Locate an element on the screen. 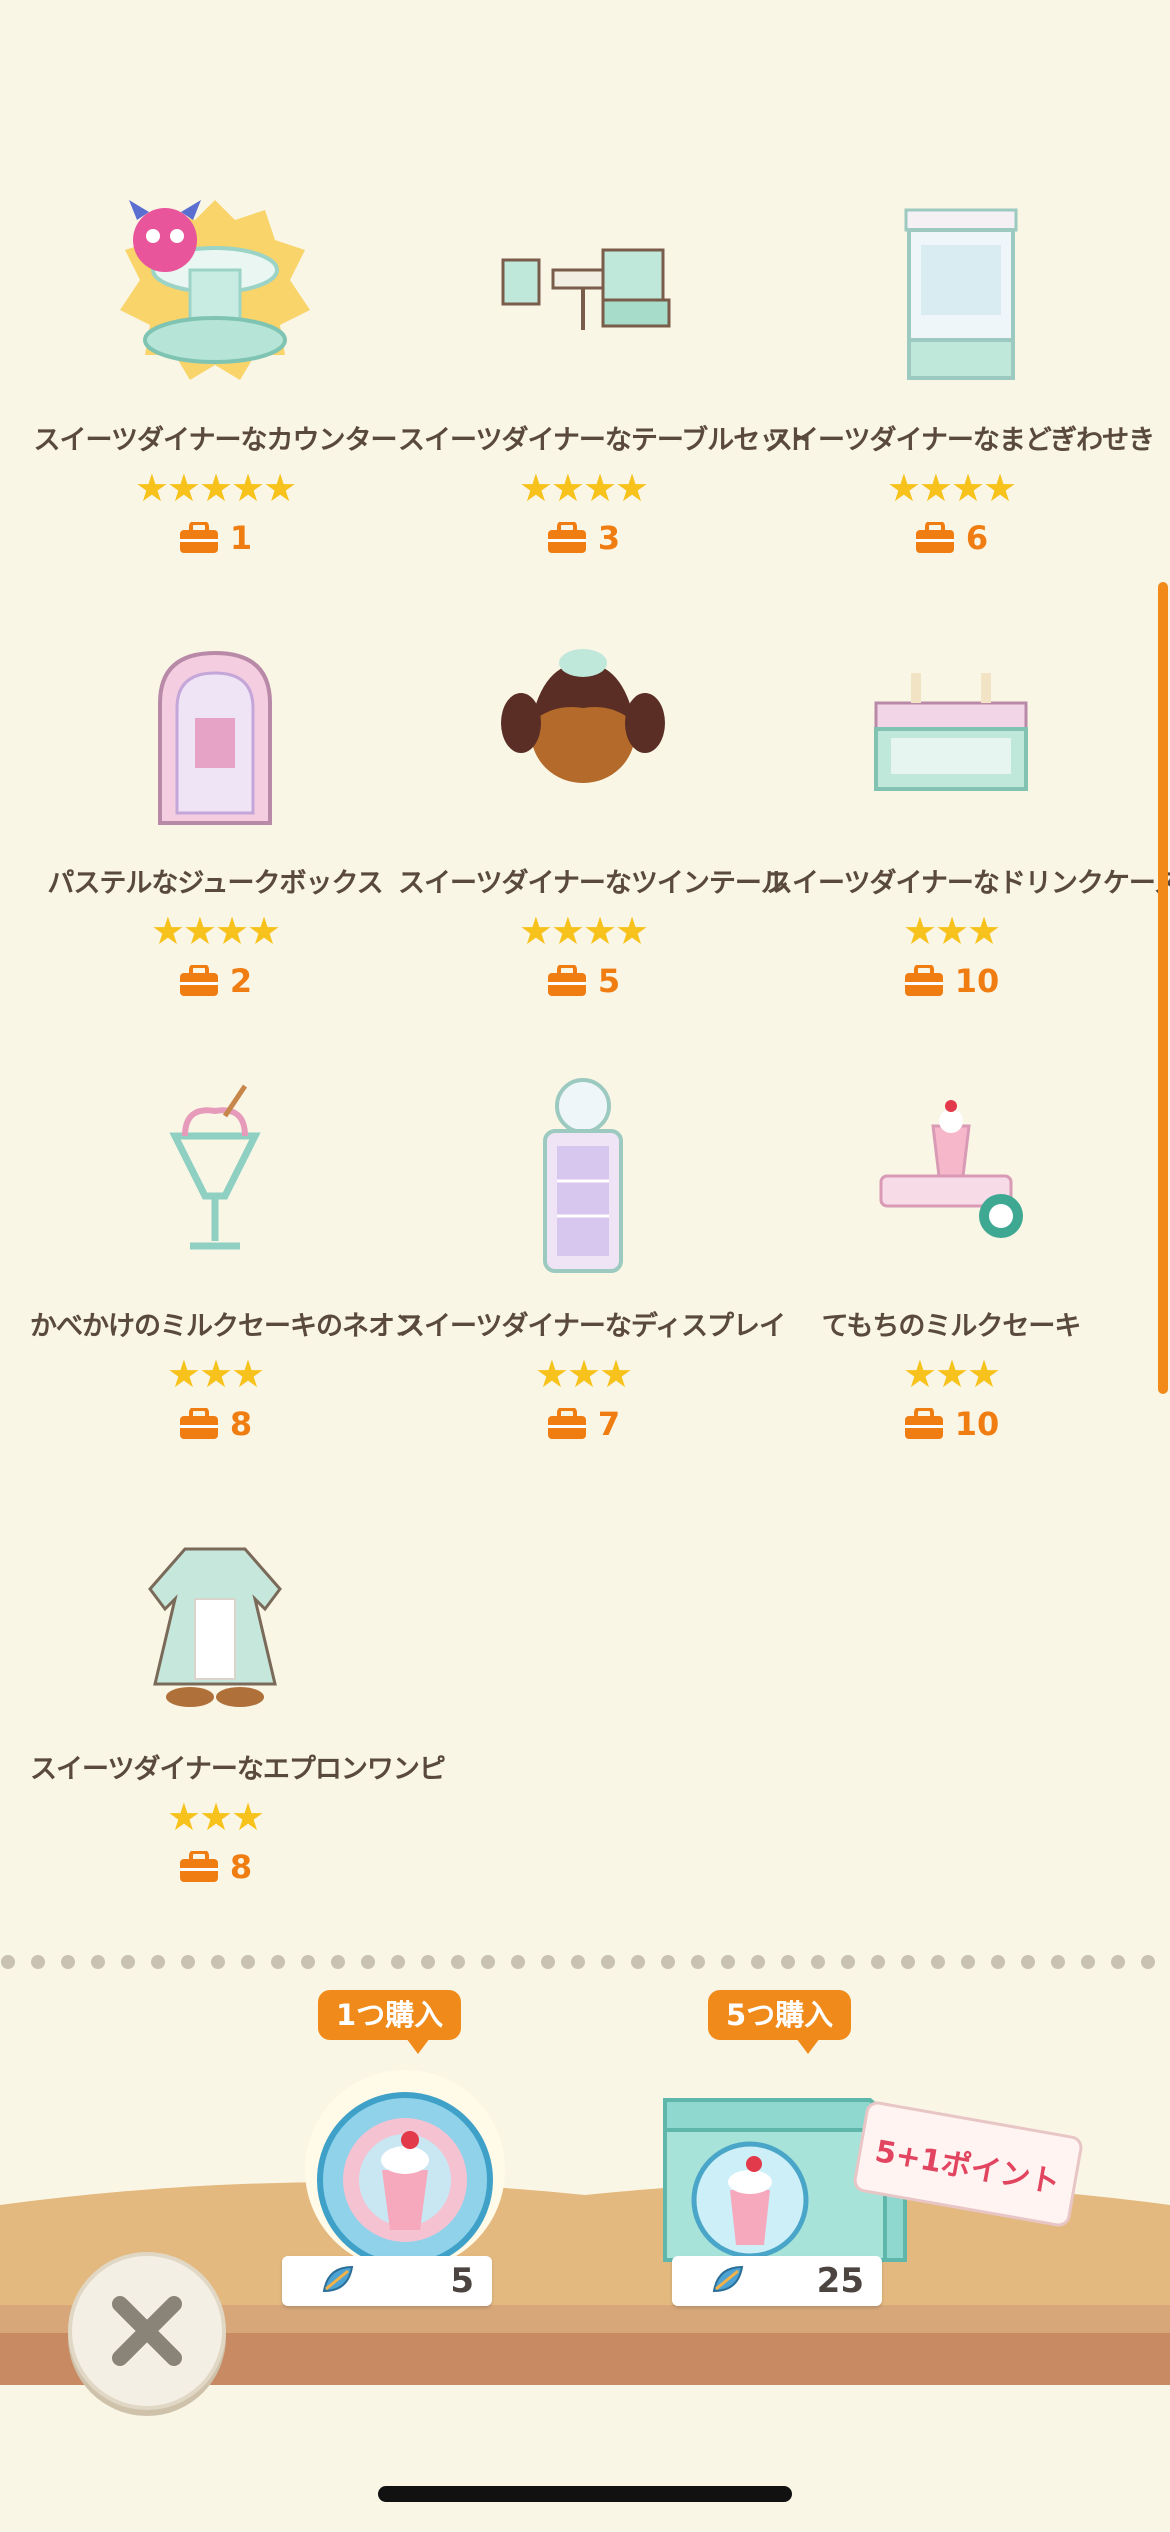 Image resolution: width=1170 pixels, height=2532 pixels. single-capsule-icon is located at coordinates (405, 2165).